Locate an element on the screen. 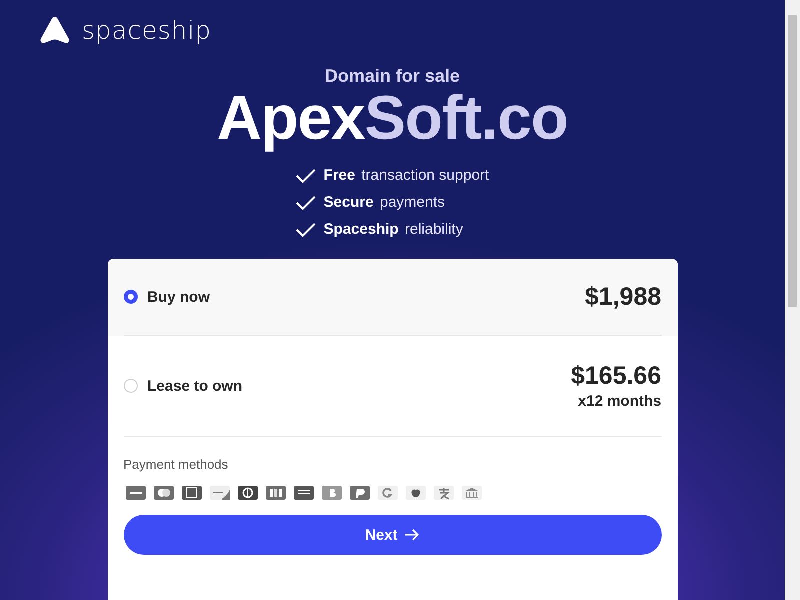 The width and height of the screenshot is (800, 600). feature-text: Free transaction support is located at coordinates (407, 175).